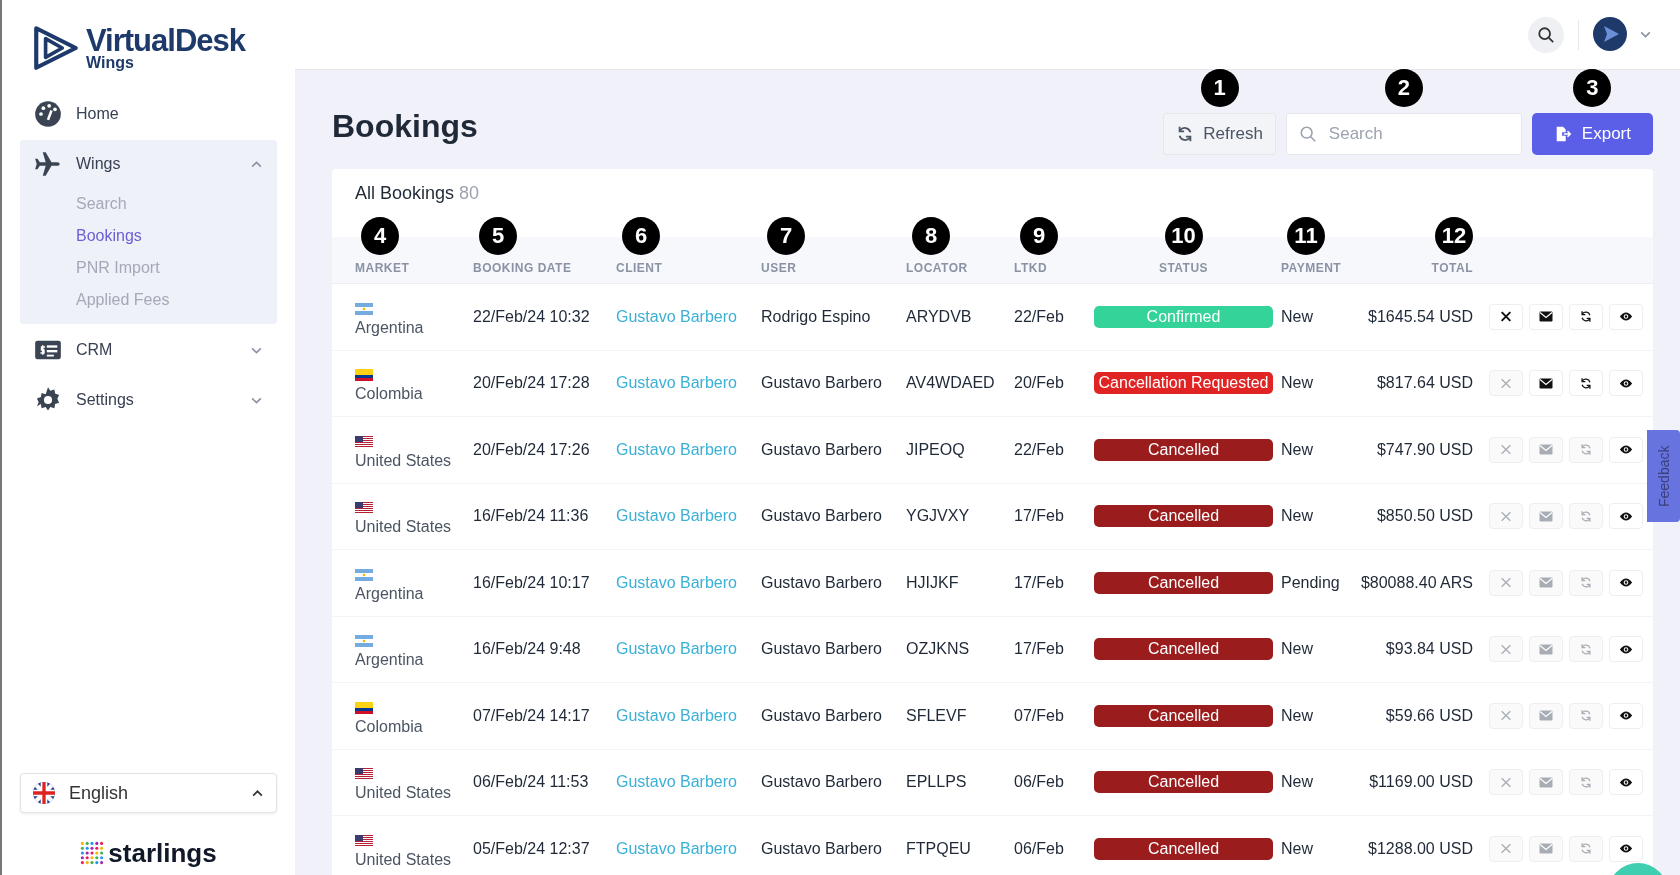 Image resolution: width=1680 pixels, height=875 pixels. I want to click on ltkd-date: 22/Feb, so click(1039, 316).